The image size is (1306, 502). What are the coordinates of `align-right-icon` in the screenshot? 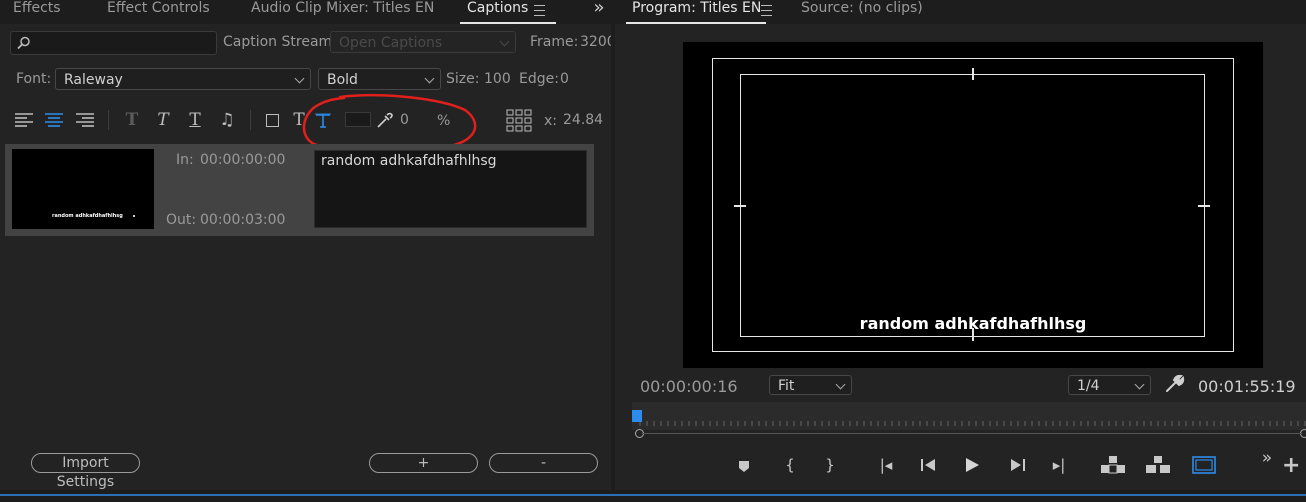 It's located at (85, 120).